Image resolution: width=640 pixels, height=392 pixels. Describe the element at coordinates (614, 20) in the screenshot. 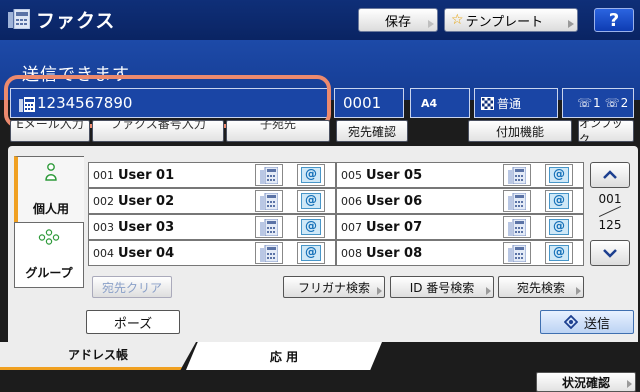

I see `help-button: ?` at that location.